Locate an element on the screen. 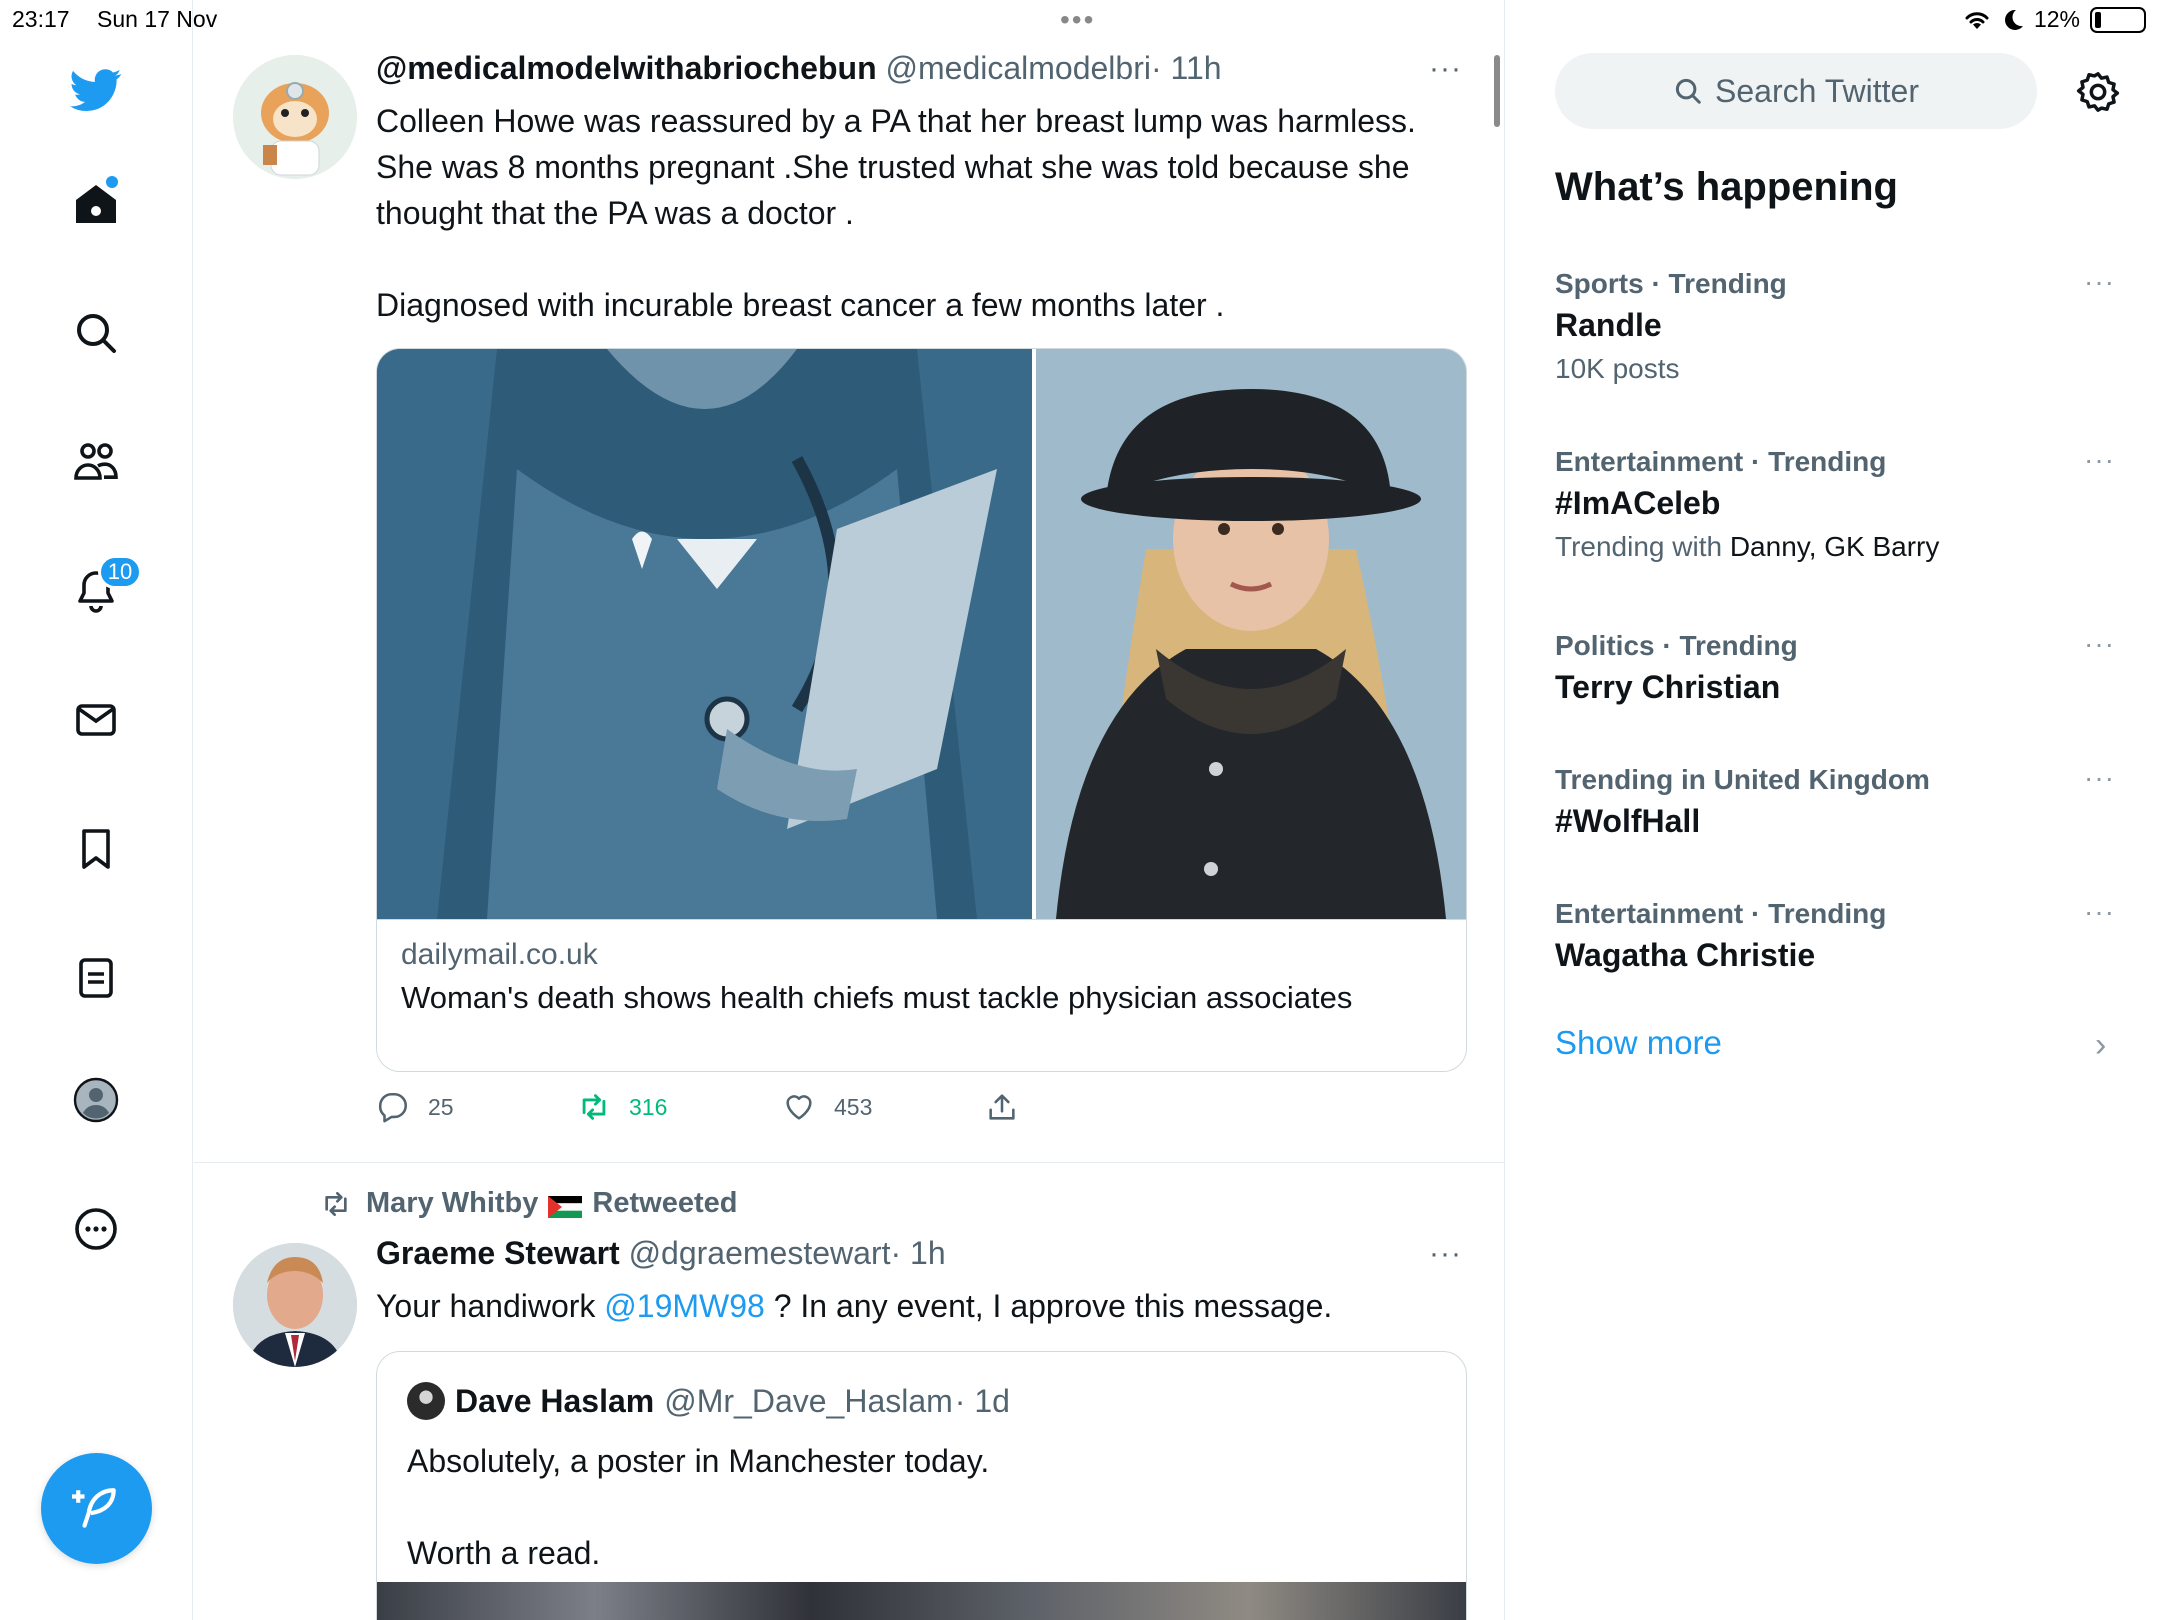  trend-name: Wagatha Christie is located at coordinates (1685, 955).